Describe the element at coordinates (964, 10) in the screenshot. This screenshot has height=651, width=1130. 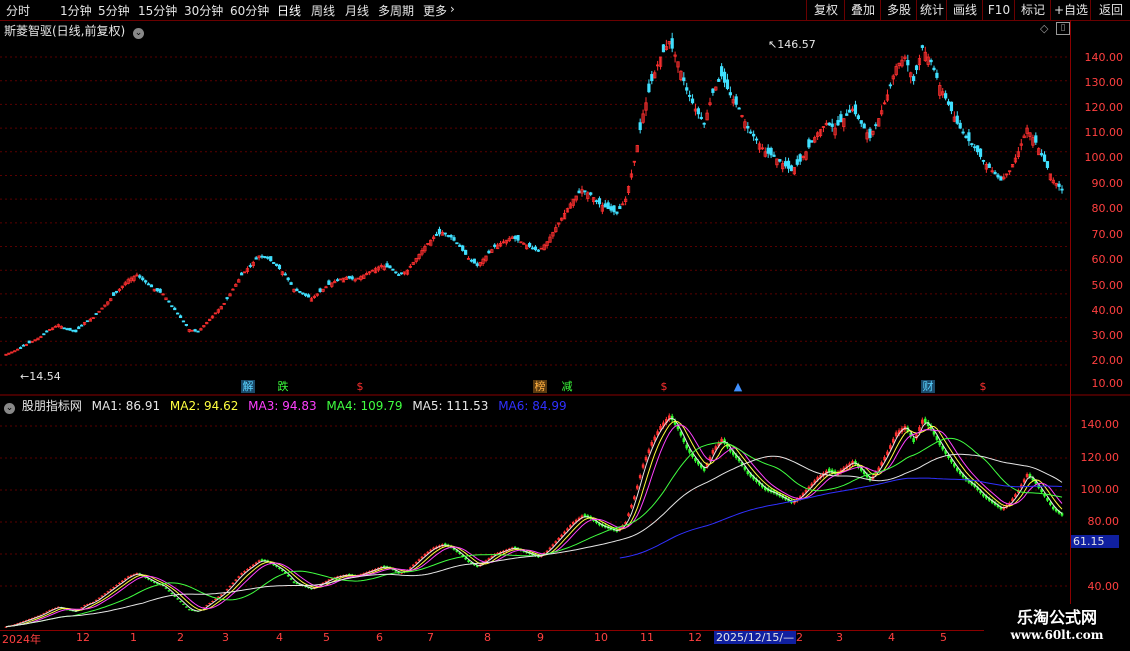
I see `draw-line-button: 画线` at that location.